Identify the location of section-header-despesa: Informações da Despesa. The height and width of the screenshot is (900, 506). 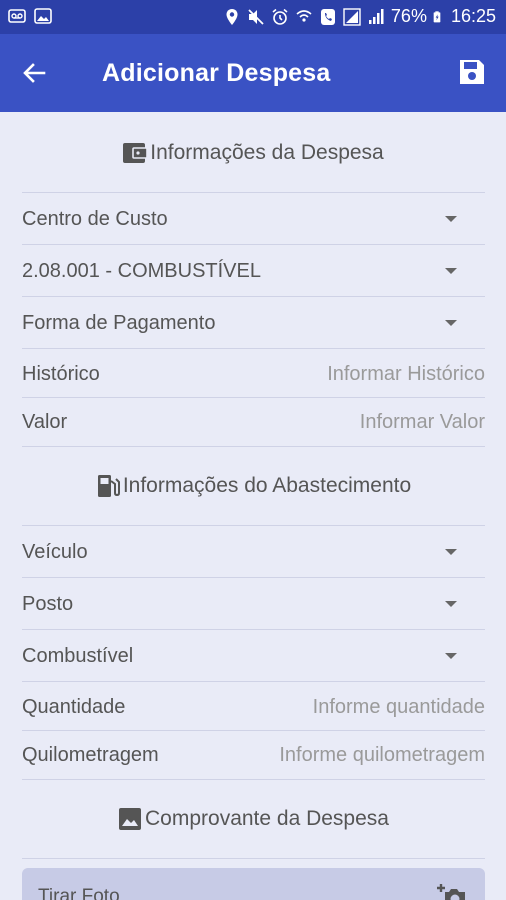
(253, 153).